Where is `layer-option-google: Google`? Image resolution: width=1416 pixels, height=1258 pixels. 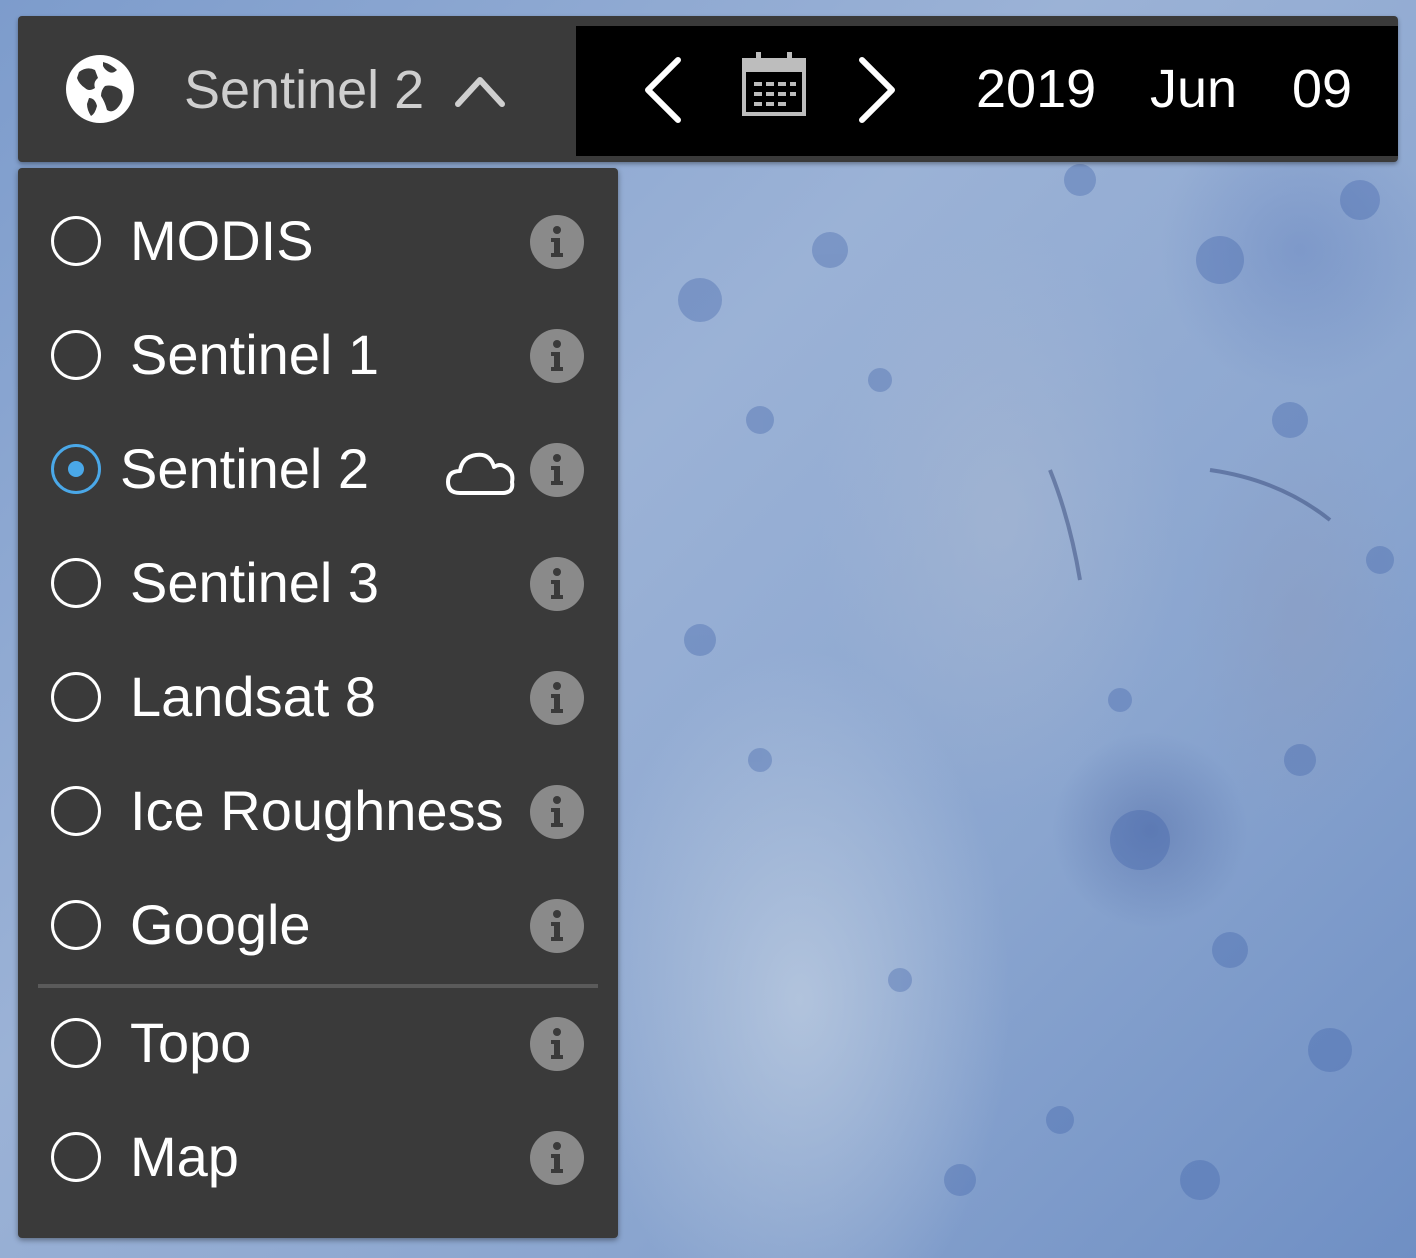 layer-option-google: Google is located at coordinates (318, 927).